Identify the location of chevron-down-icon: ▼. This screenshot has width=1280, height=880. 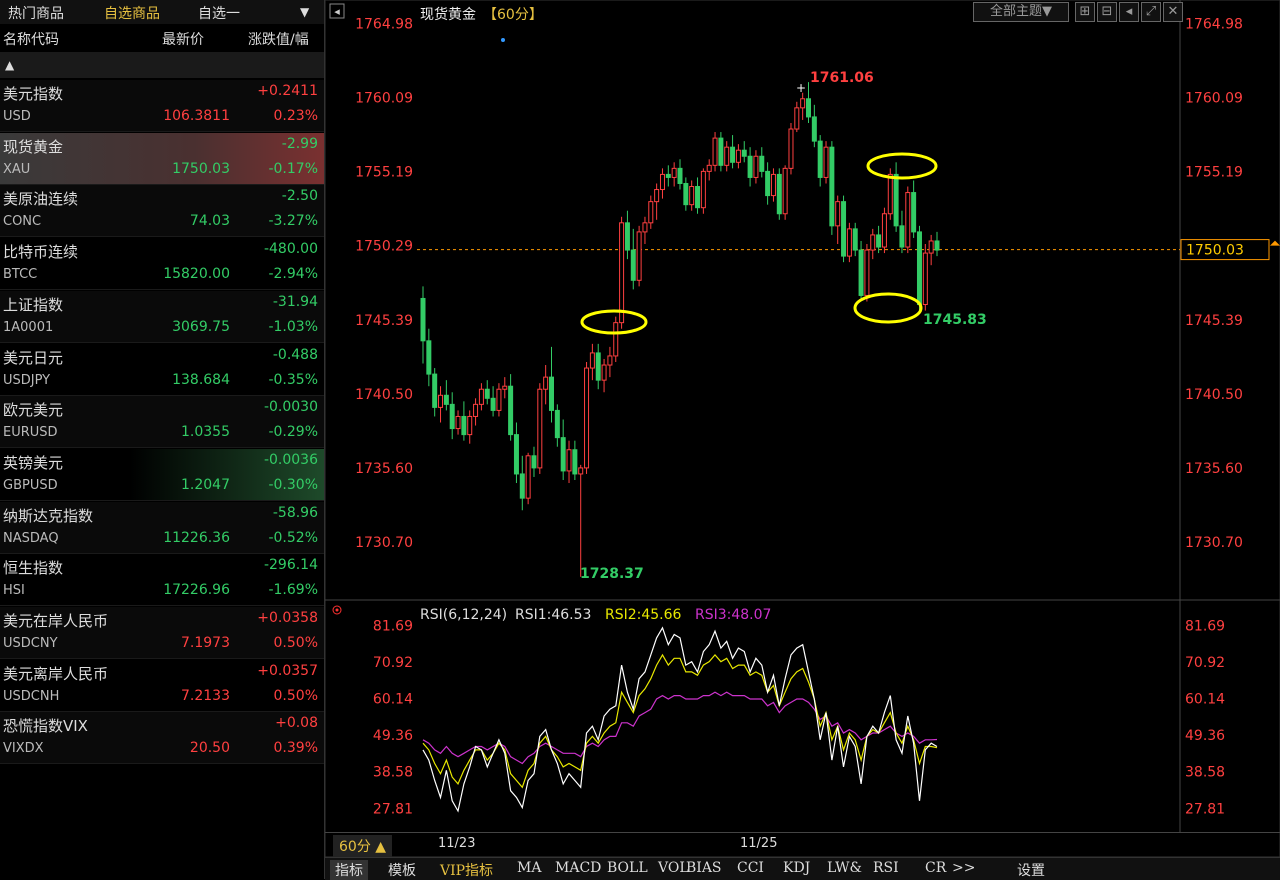
(304, 12).